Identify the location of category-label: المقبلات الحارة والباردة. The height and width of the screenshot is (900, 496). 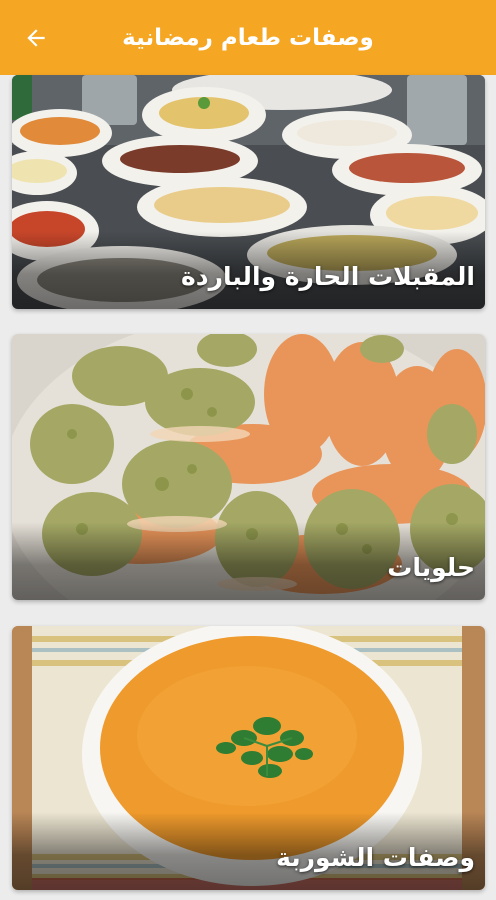
(327, 276).